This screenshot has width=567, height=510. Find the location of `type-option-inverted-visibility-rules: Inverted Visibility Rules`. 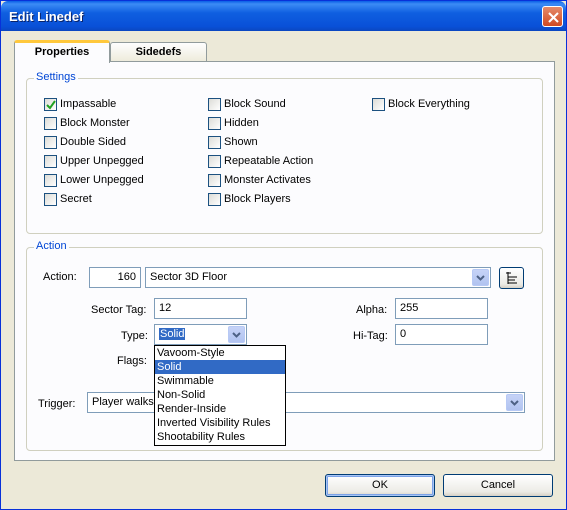

type-option-inverted-visibility-rules: Inverted Visibility Rules is located at coordinates (220, 423).